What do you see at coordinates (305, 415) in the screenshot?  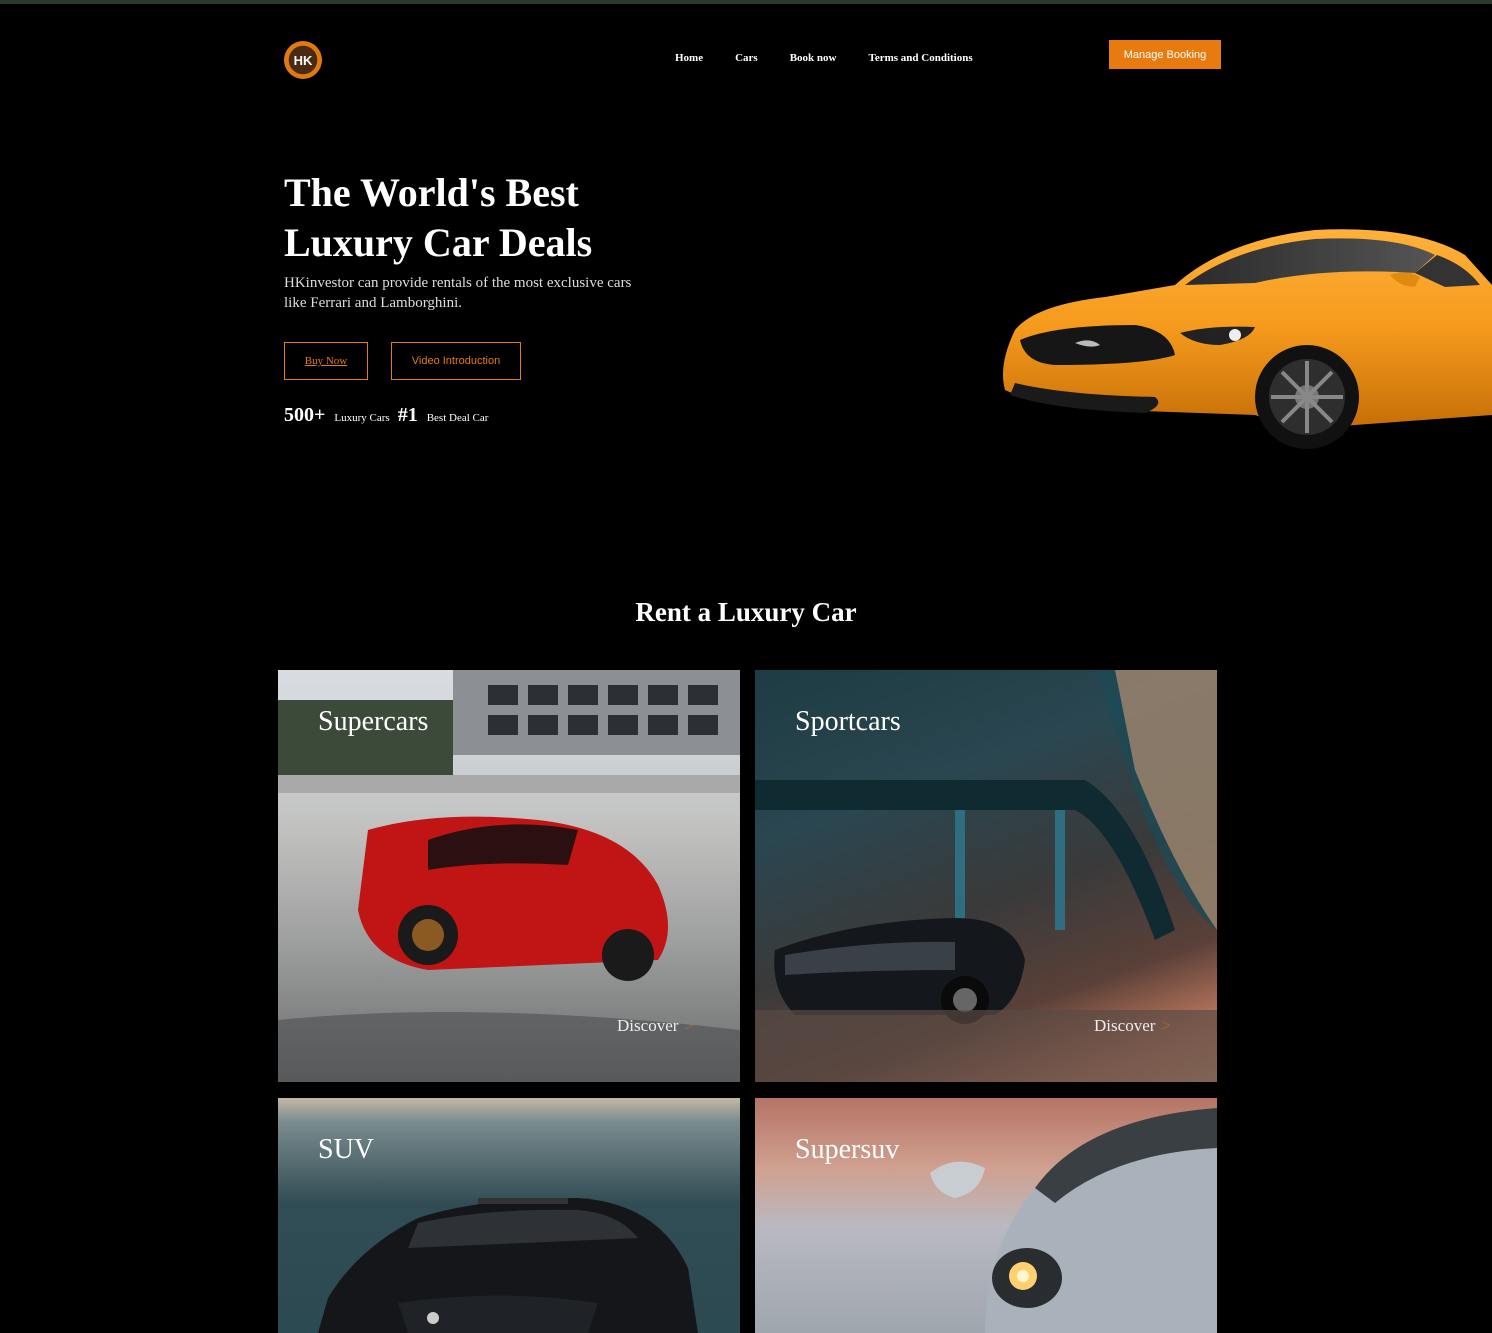 I see `stat-cars-number: 500+` at bounding box center [305, 415].